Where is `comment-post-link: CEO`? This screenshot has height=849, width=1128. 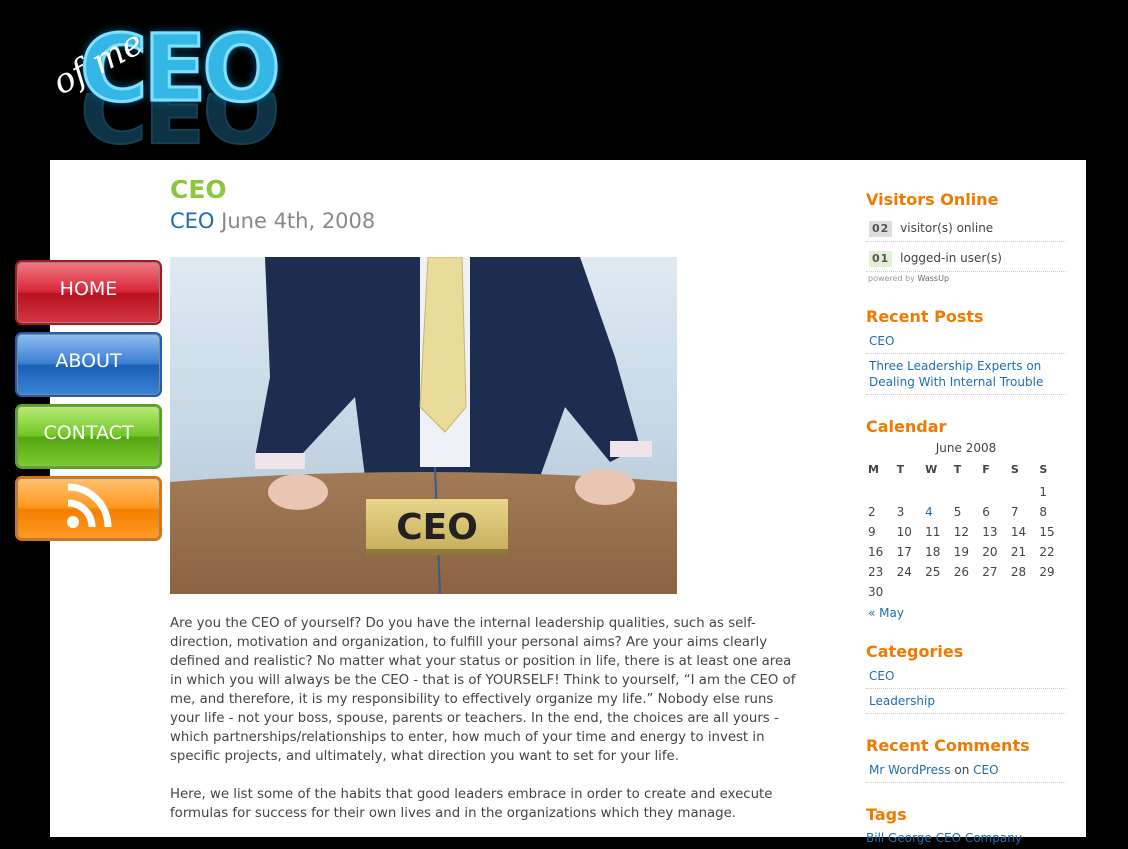 comment-post-link: CEO is located at coordinates (985, 770).